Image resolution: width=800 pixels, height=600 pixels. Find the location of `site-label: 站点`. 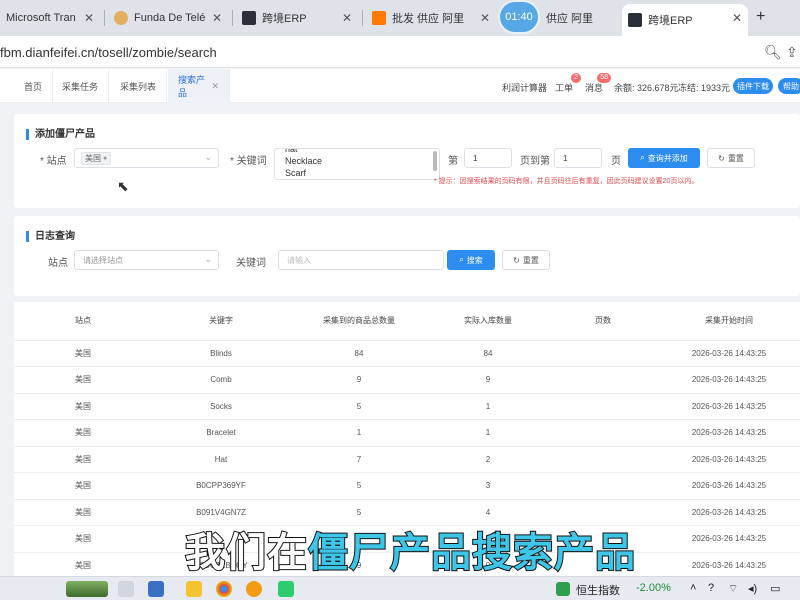

site-label: 站点 is located at coordinates (58, 263).